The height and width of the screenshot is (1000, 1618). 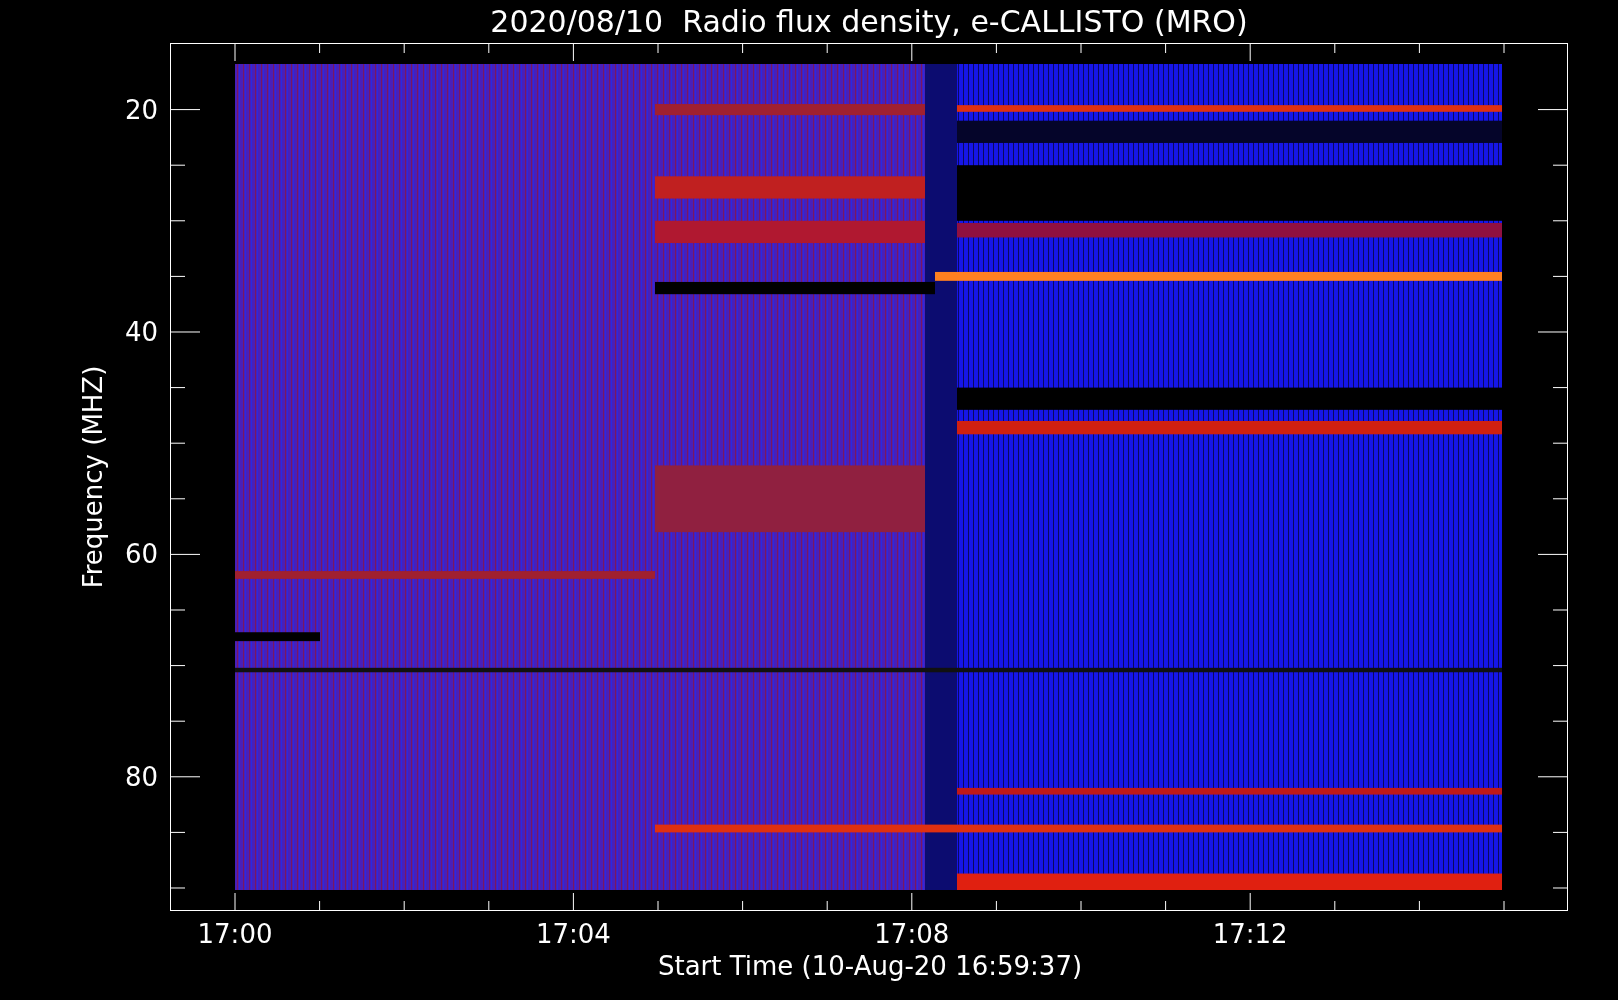 What do you see at coordinates (870, 966) in the screenshot?
I see `x-axis-title: Start Time (10-Aug-20 16:59:37)` at bounding box center [870, 966].